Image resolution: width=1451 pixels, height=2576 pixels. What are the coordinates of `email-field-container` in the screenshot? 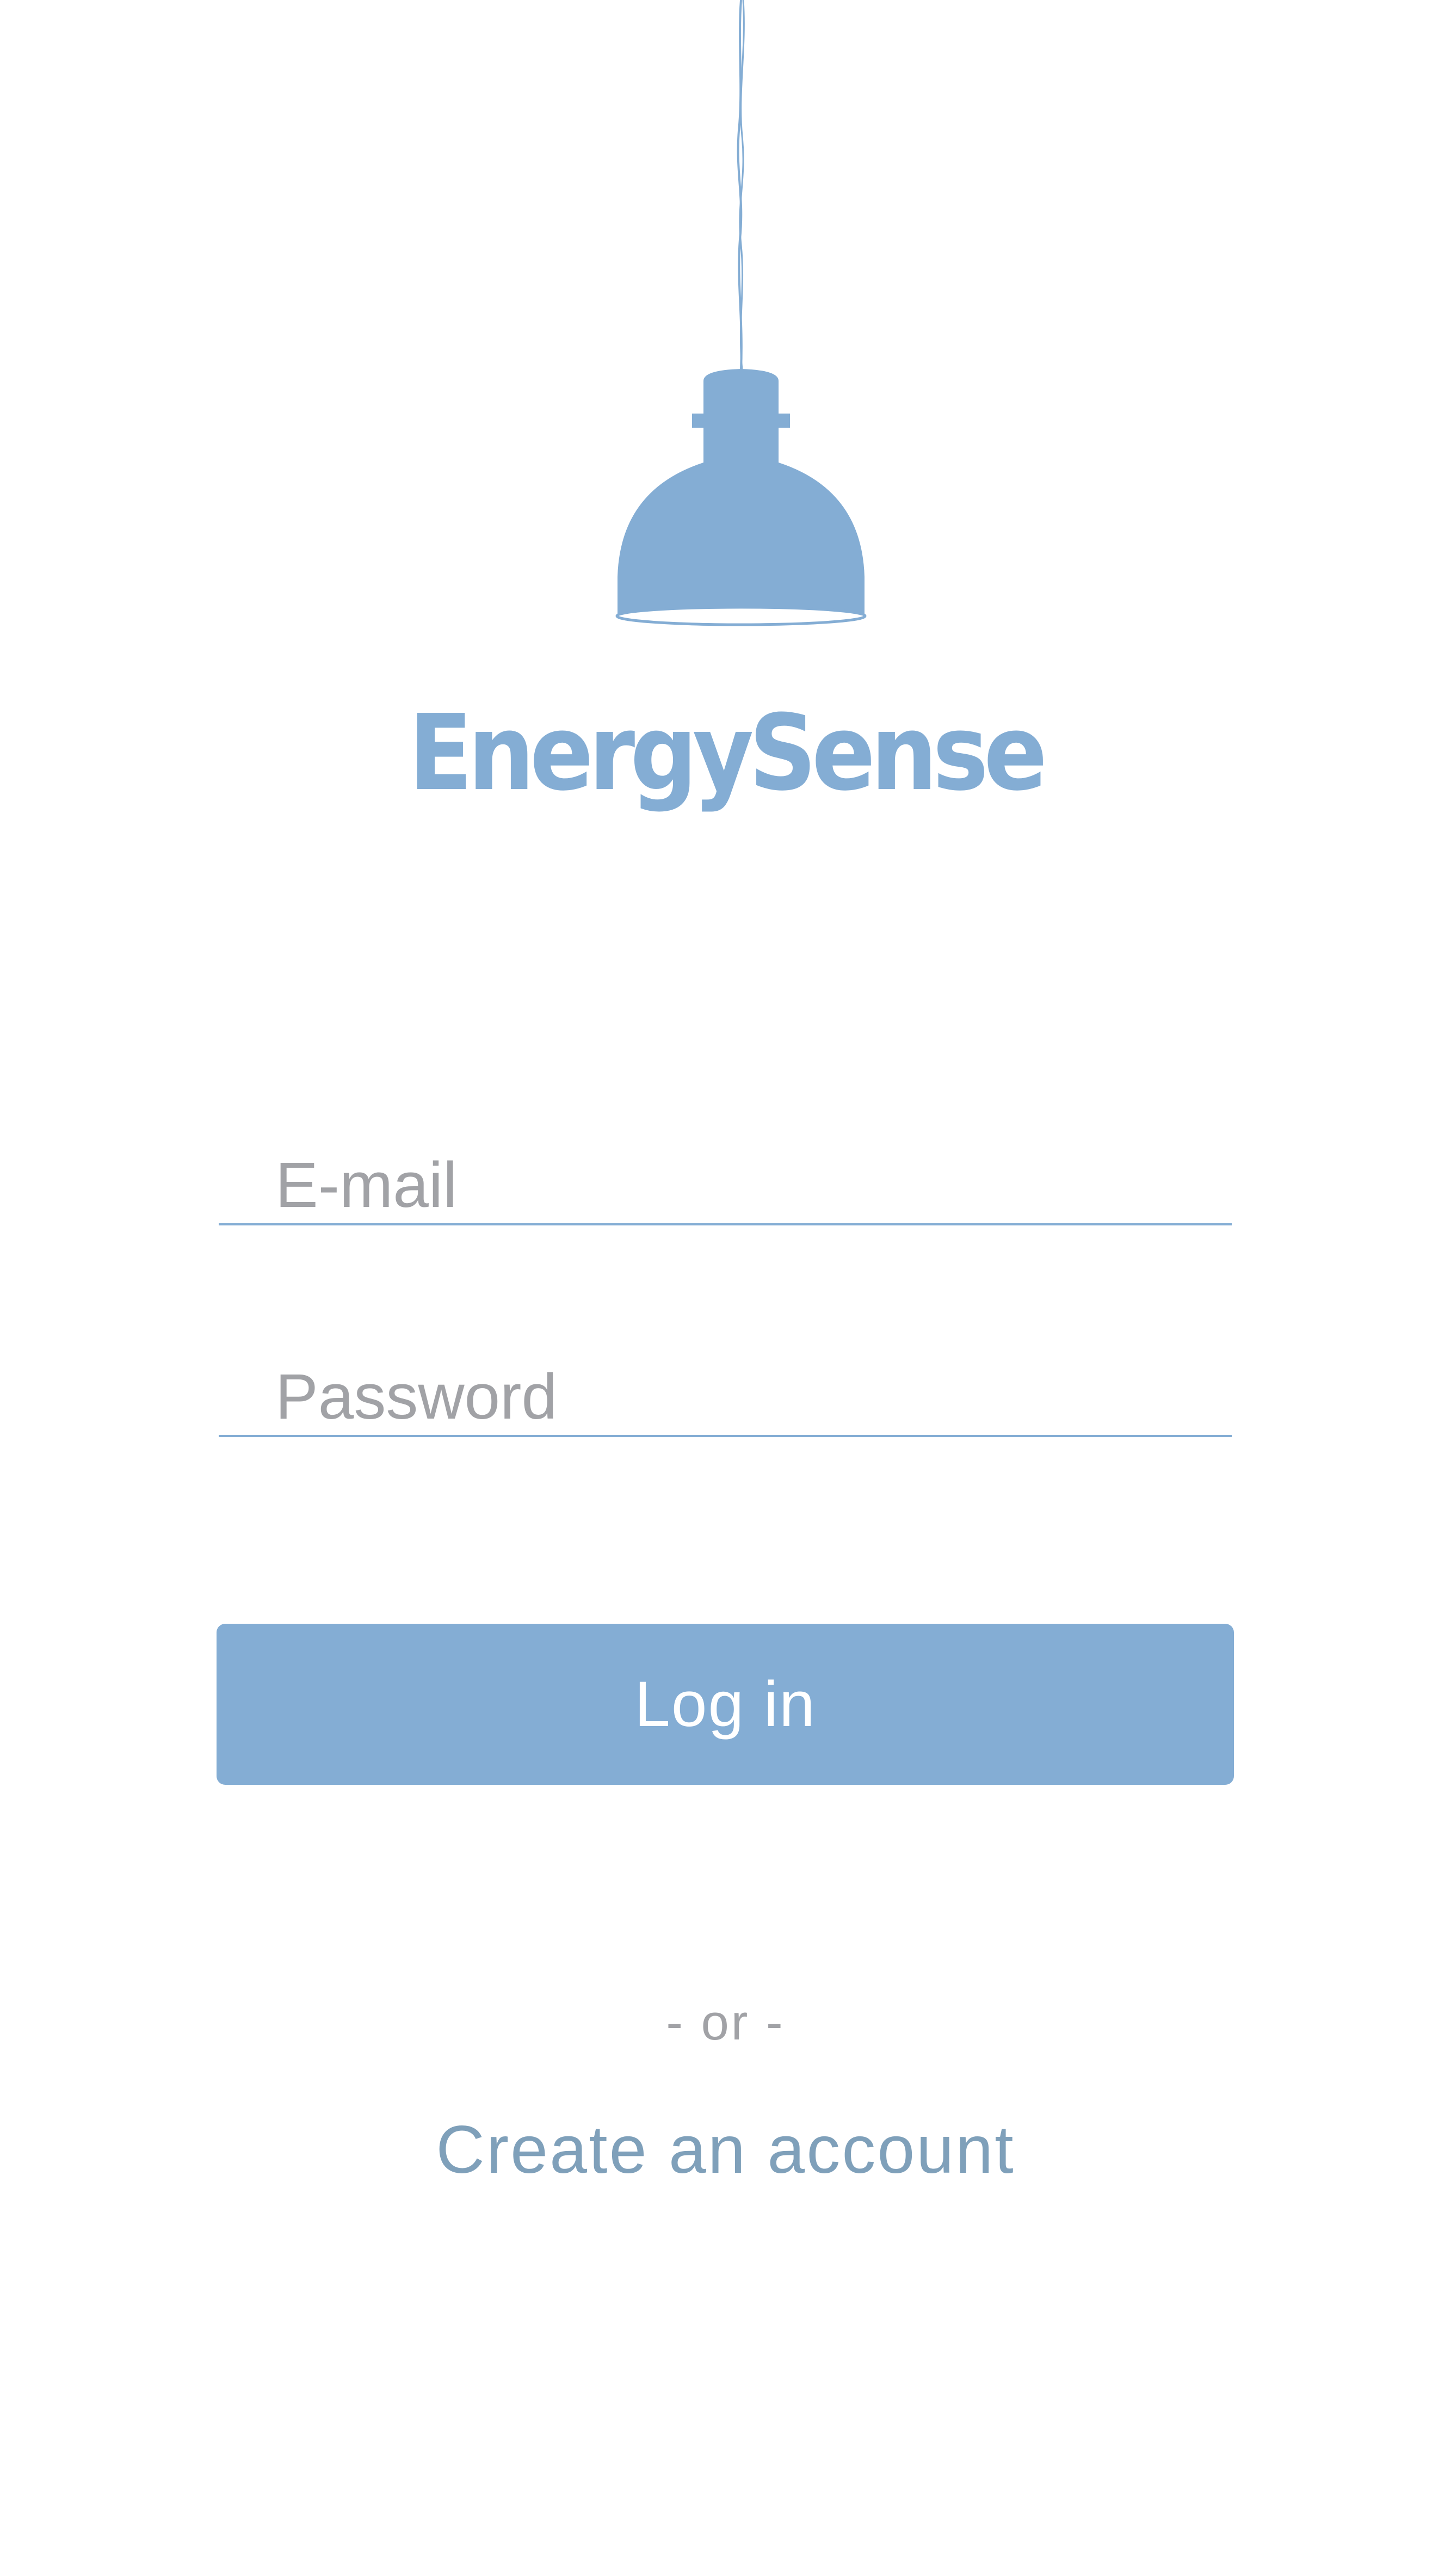 It's located at (725, 1172).